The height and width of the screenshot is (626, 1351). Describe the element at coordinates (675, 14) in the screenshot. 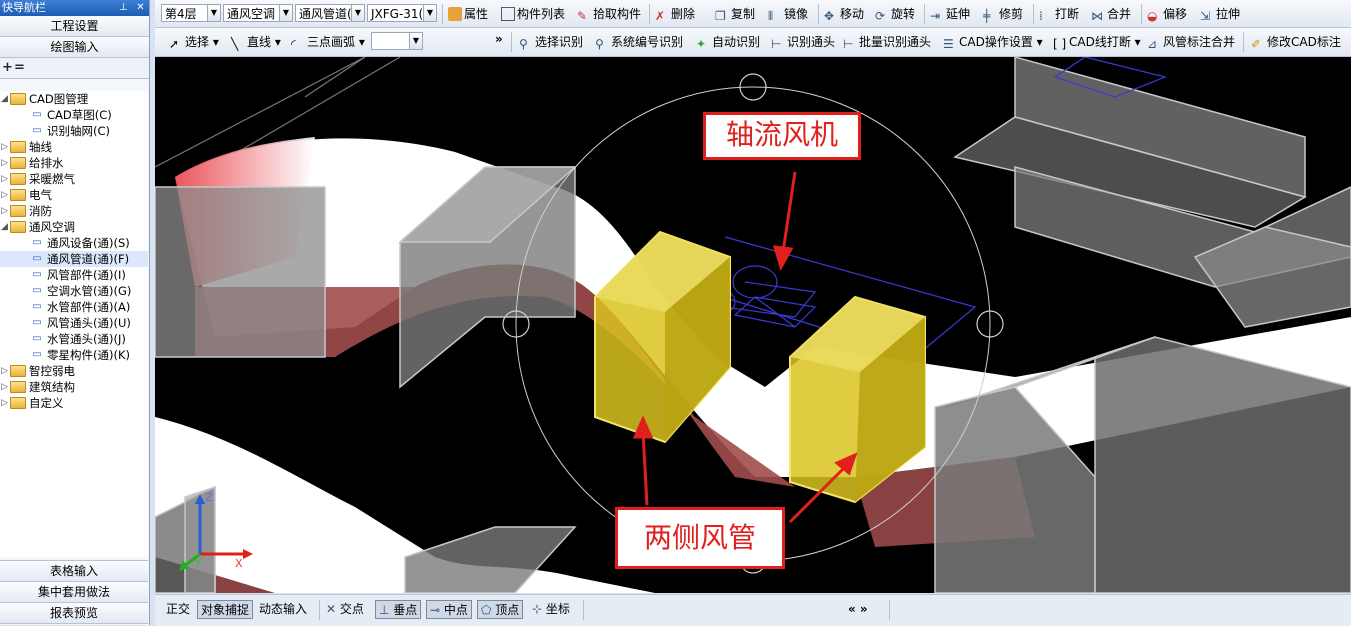

I see `delete-button: ✗ 删除` at that location.